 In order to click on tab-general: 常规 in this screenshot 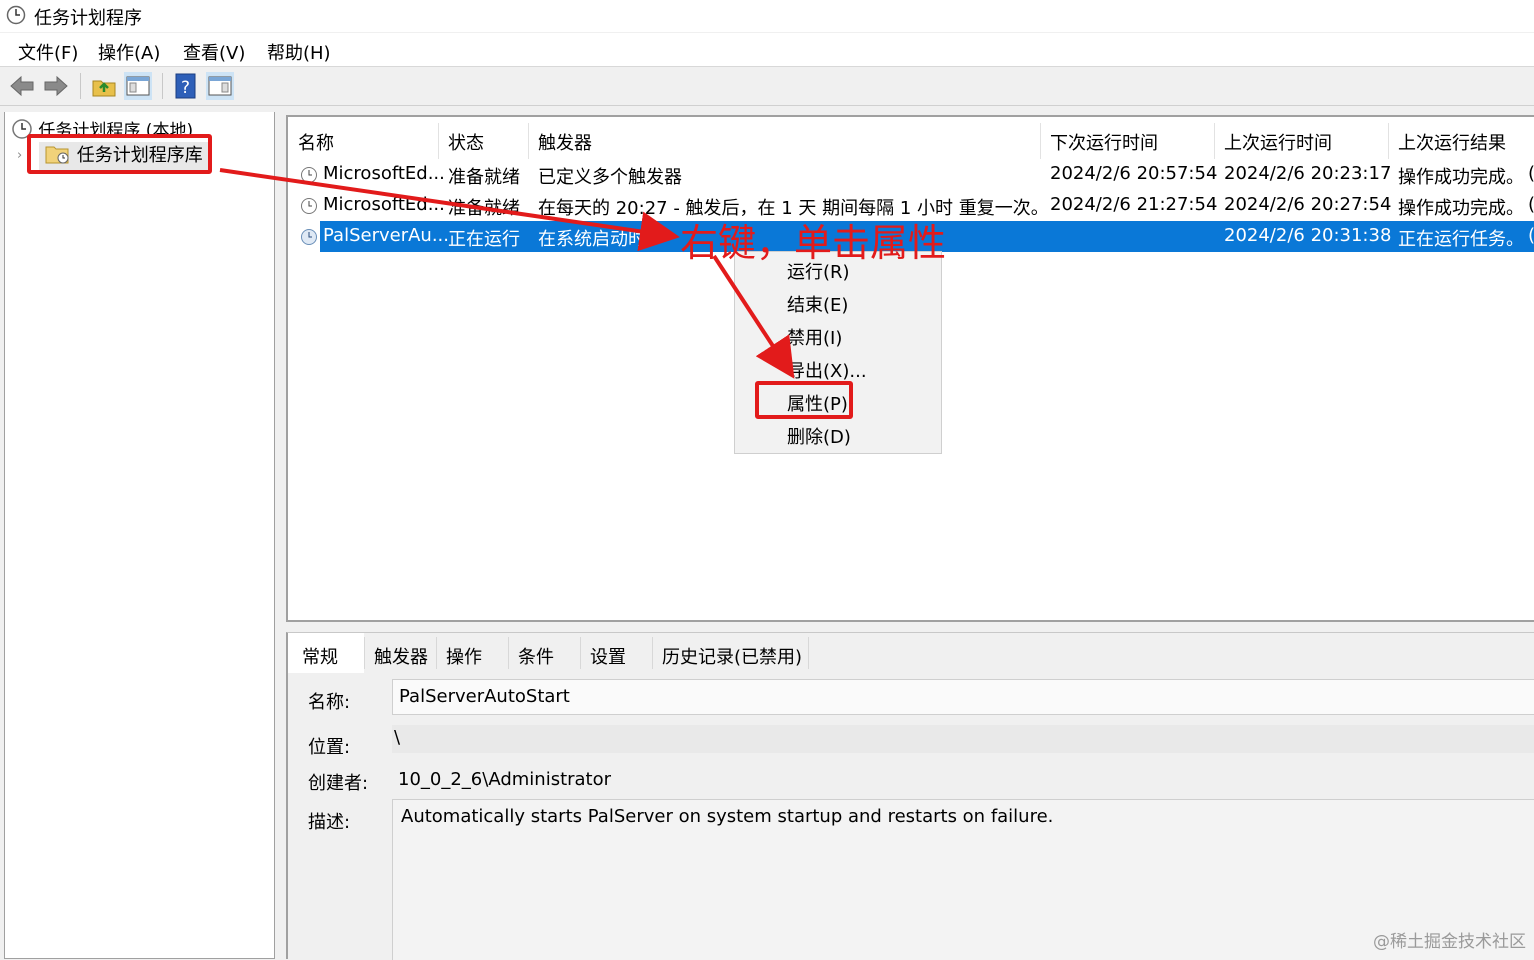, I will do `click(320, 656)`.